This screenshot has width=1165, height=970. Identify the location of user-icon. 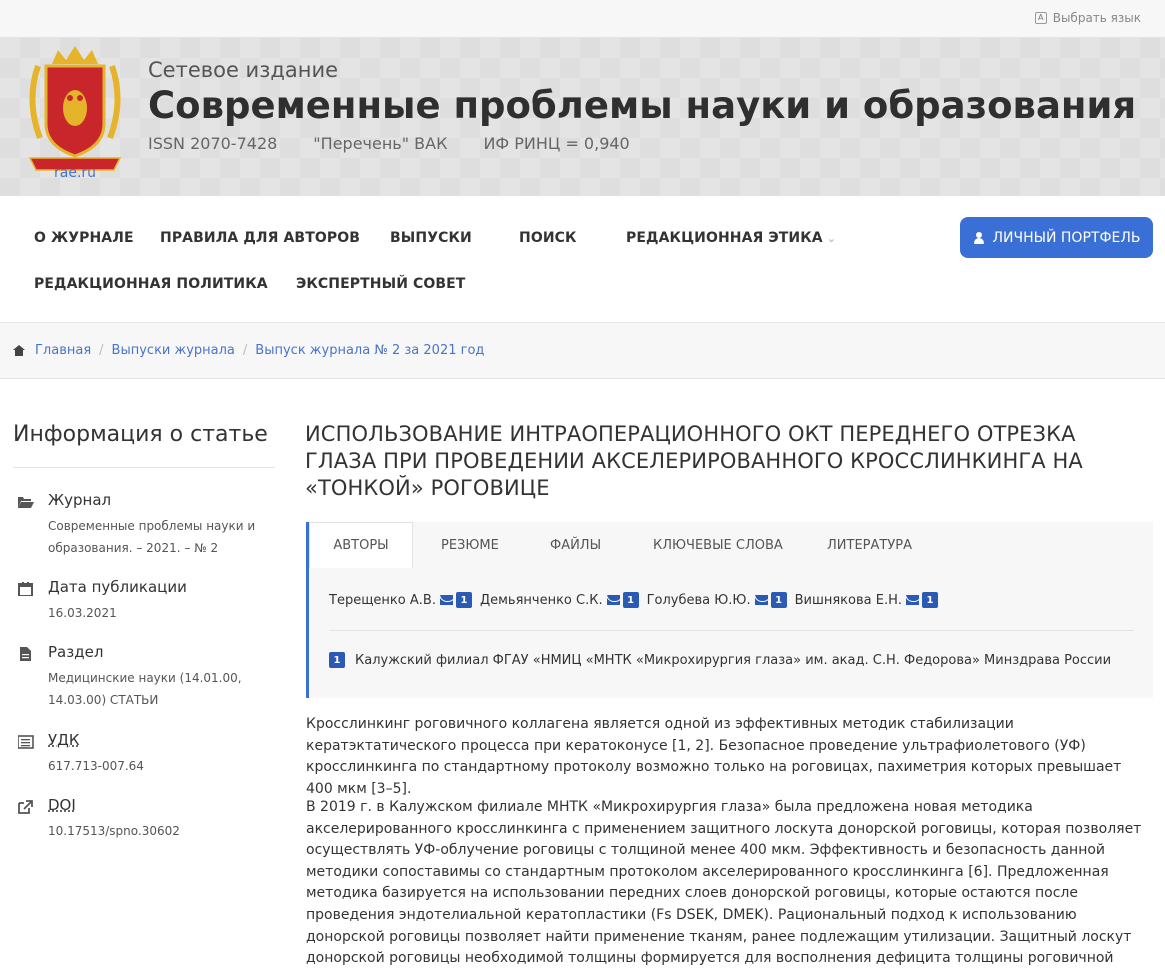
(979, 237).